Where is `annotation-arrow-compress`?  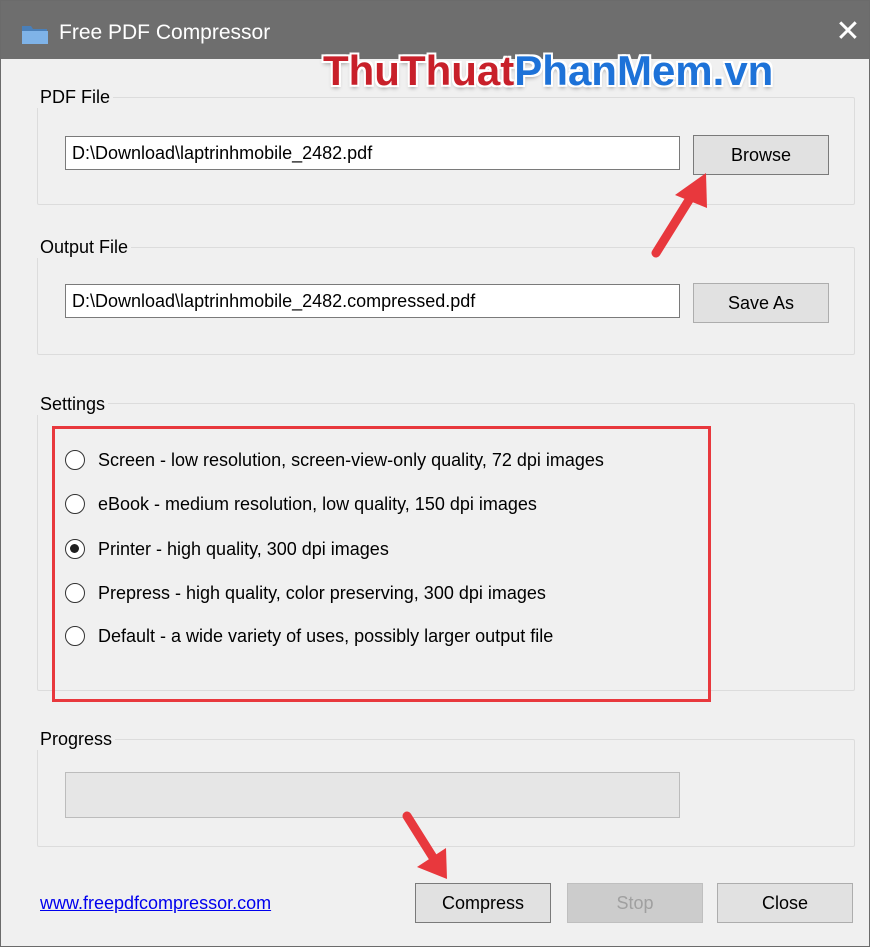 annotation-arrow-compress is located at coordinates (424, 845).